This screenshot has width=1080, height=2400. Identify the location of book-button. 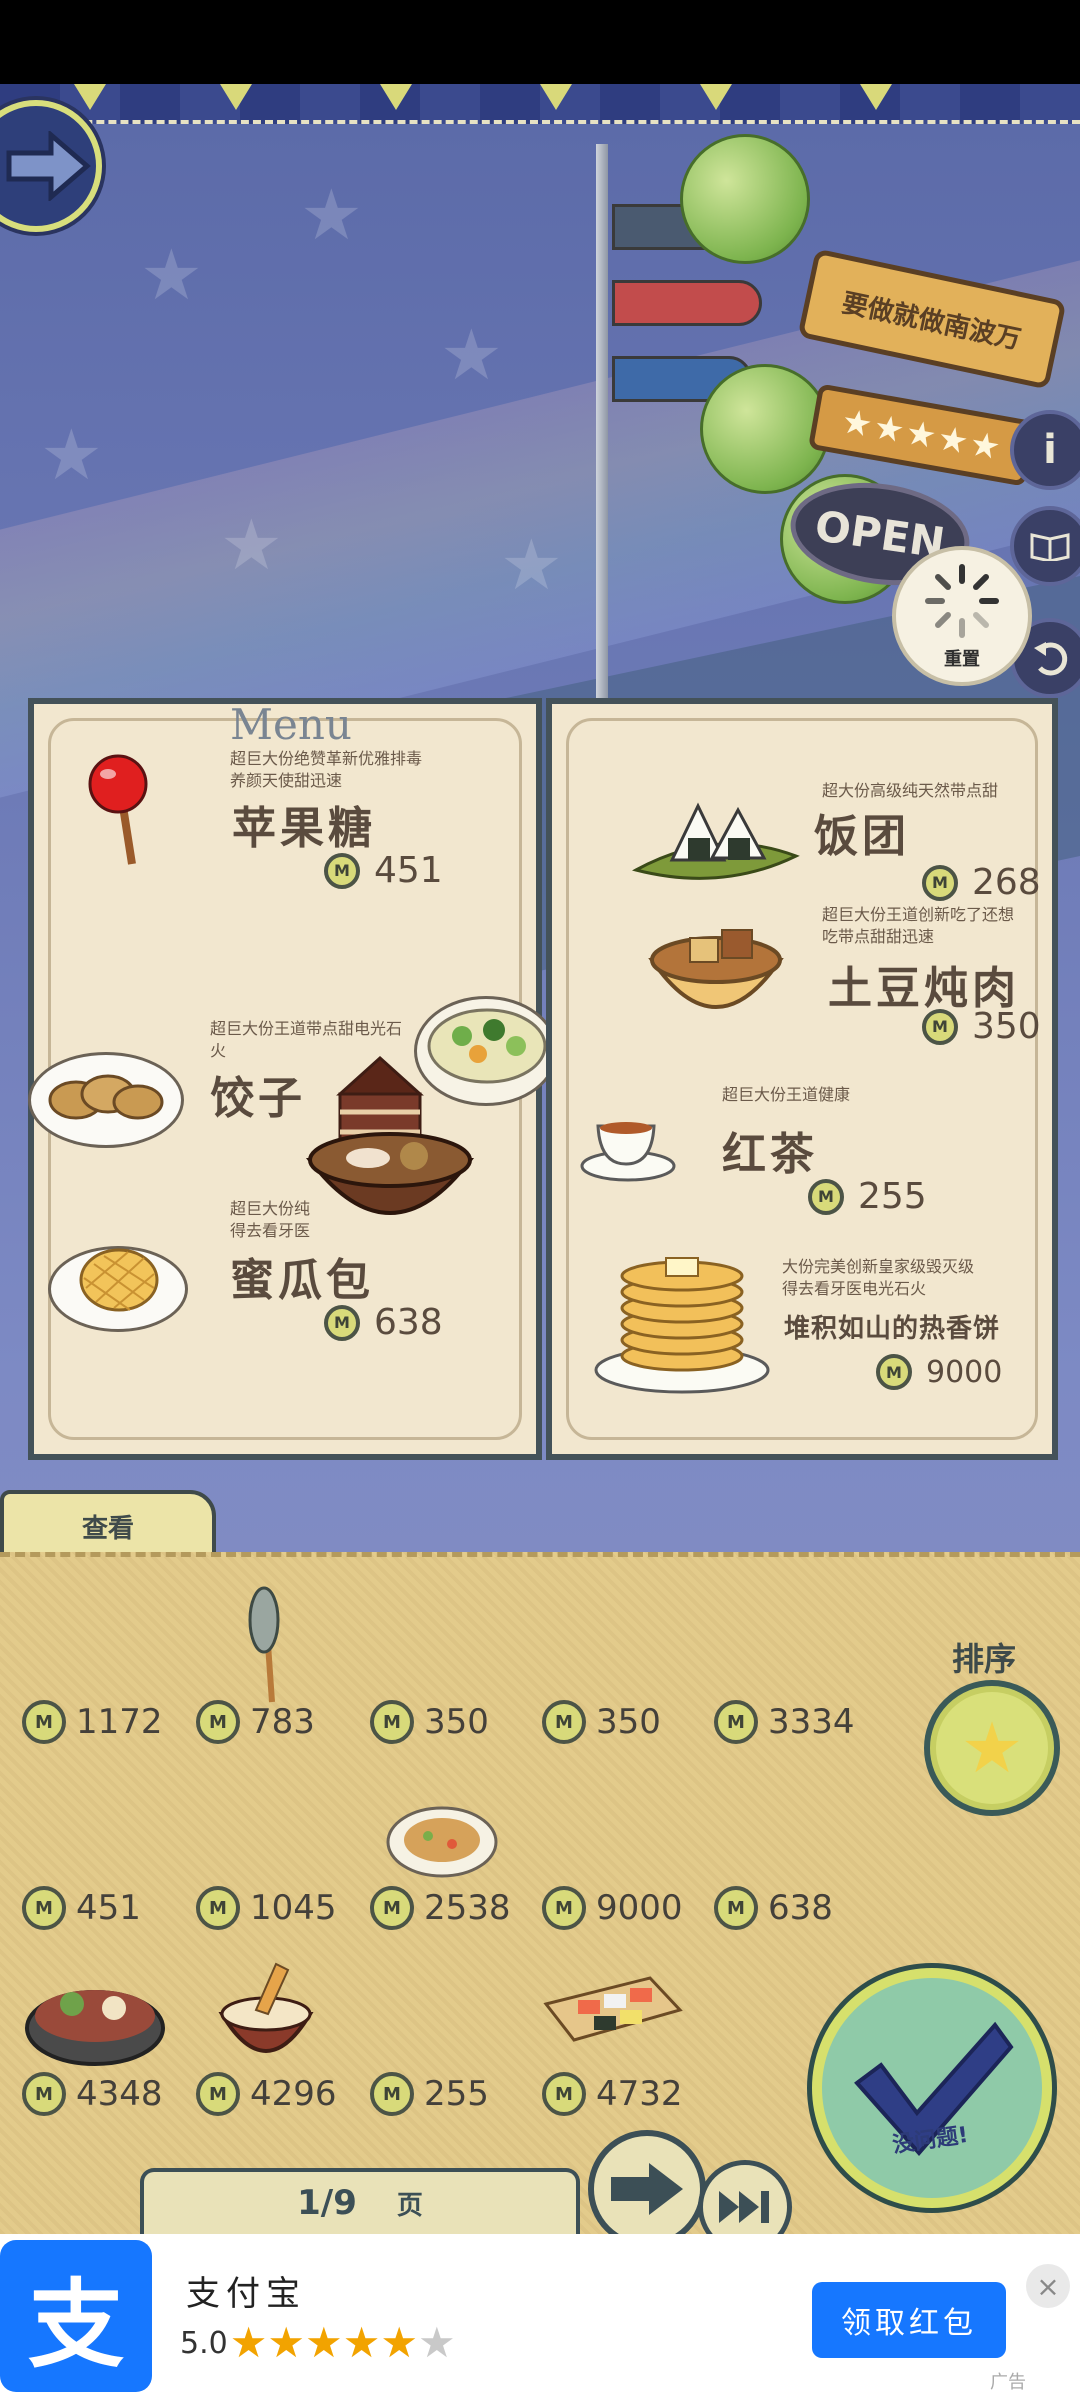
(1045, 546).